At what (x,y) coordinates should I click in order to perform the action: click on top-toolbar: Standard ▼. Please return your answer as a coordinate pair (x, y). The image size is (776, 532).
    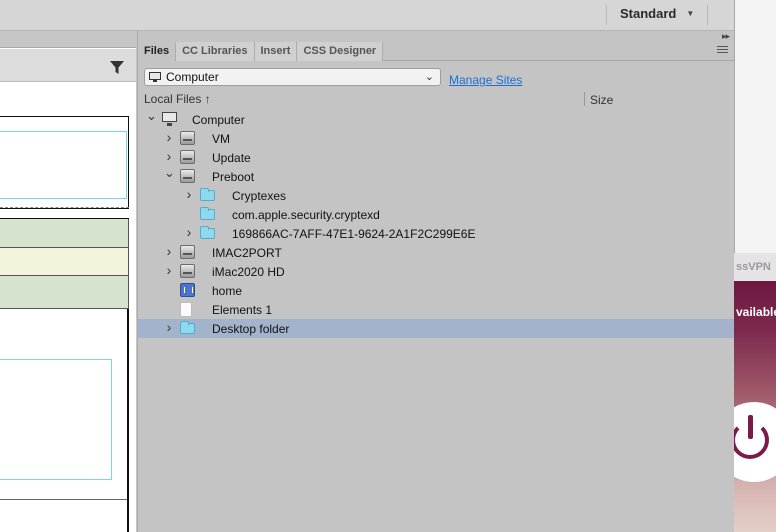
    Looking at the image, I should click on (367, 15).